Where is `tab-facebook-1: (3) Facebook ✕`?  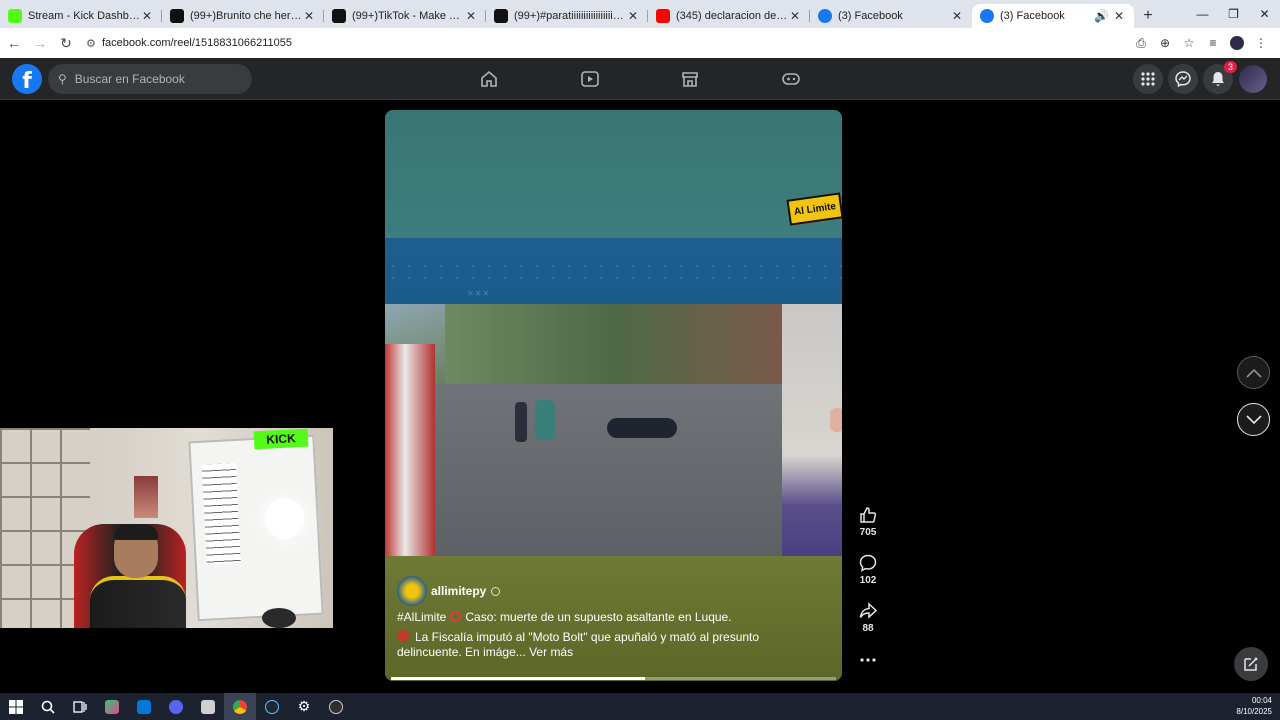
tab-facebook-1: (3) Facebook ✕ is located at coordinates (891, 16).